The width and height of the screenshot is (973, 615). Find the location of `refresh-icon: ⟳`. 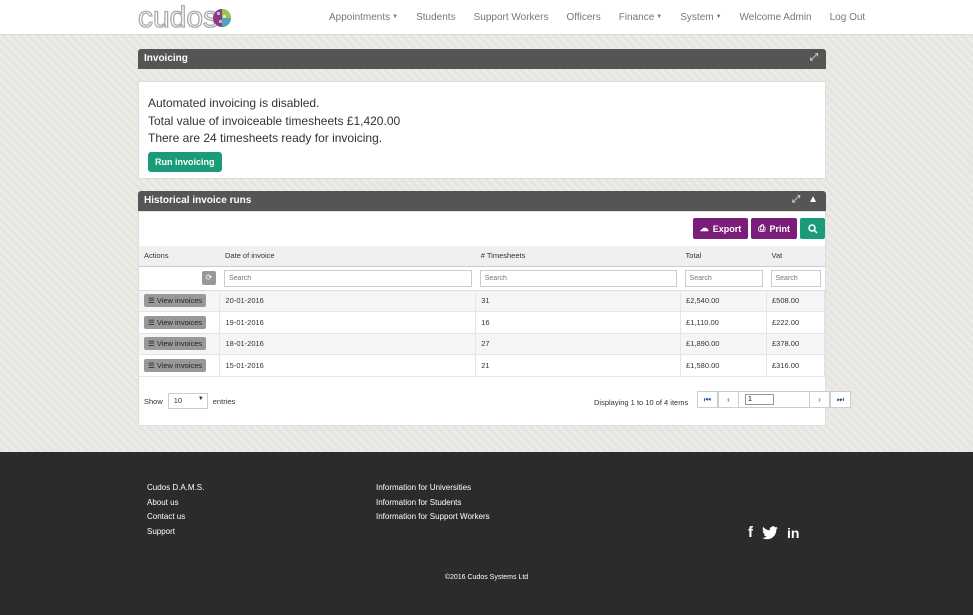

refresh-icon: ⟳ is located at coordinates (208, 278).